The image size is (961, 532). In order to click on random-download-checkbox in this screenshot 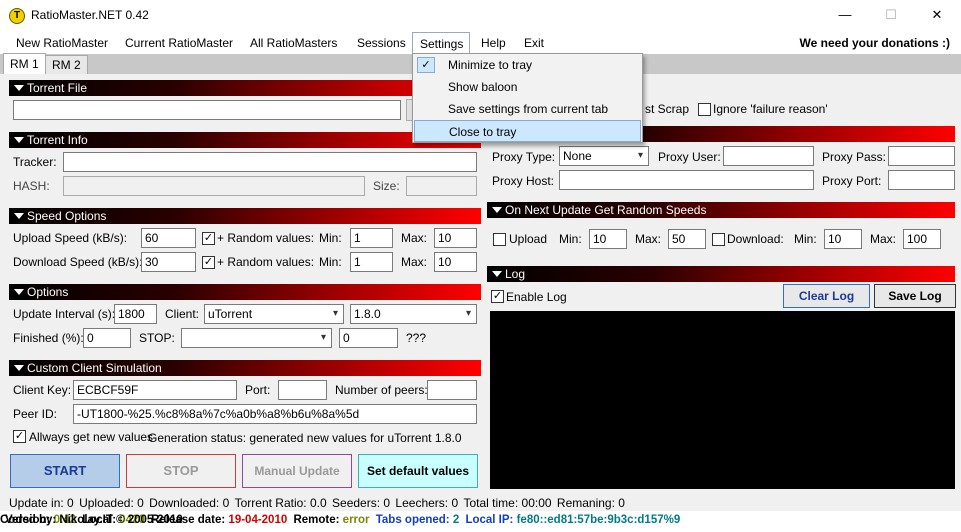, I will do `click(718, 239)`.